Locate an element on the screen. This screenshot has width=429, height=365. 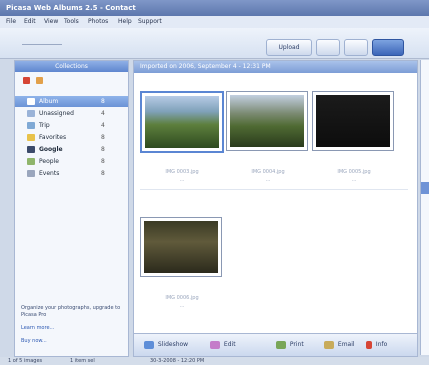
email-label: Email is located at coordinates (346, 344).